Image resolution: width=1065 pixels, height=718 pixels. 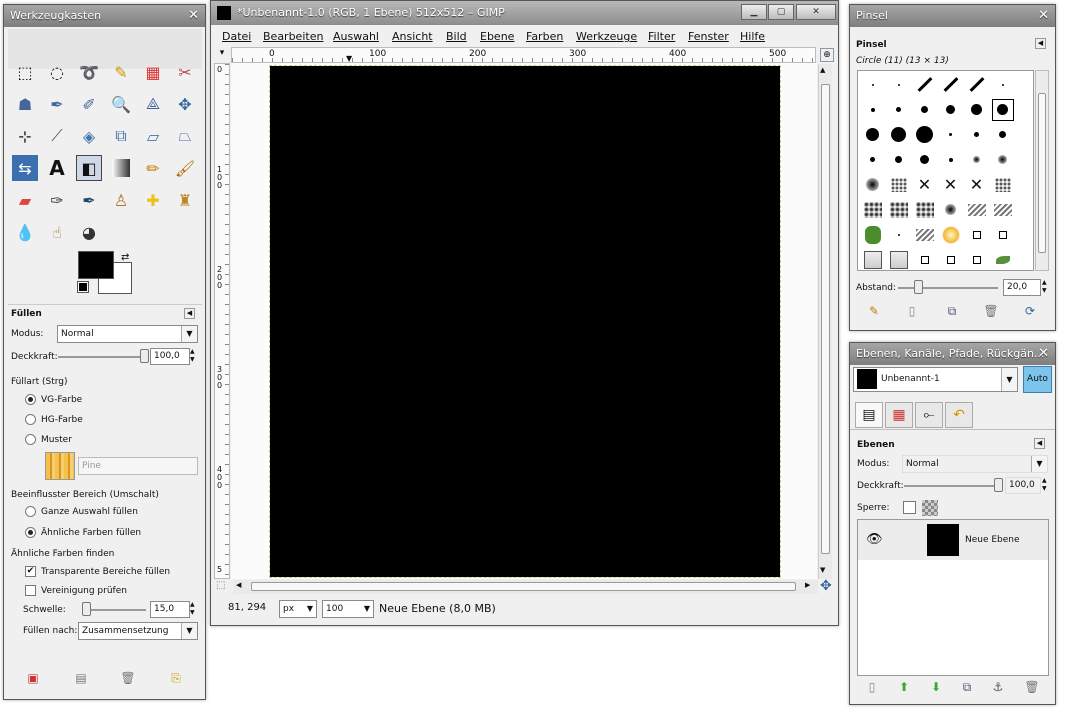 I want to click on scroll-left-icon: ◀, so click(x=238, y=585).